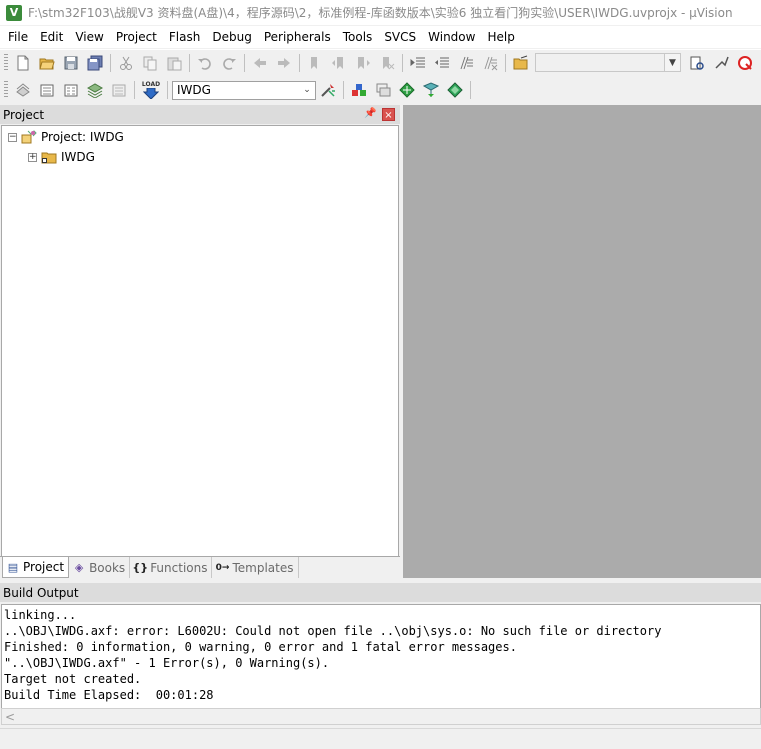 The image size is (761, 749). What do you see at coordinates (14, 12) in the screenshot?
I see `uvision-app-icon: V` at bounding box center [14, 12].